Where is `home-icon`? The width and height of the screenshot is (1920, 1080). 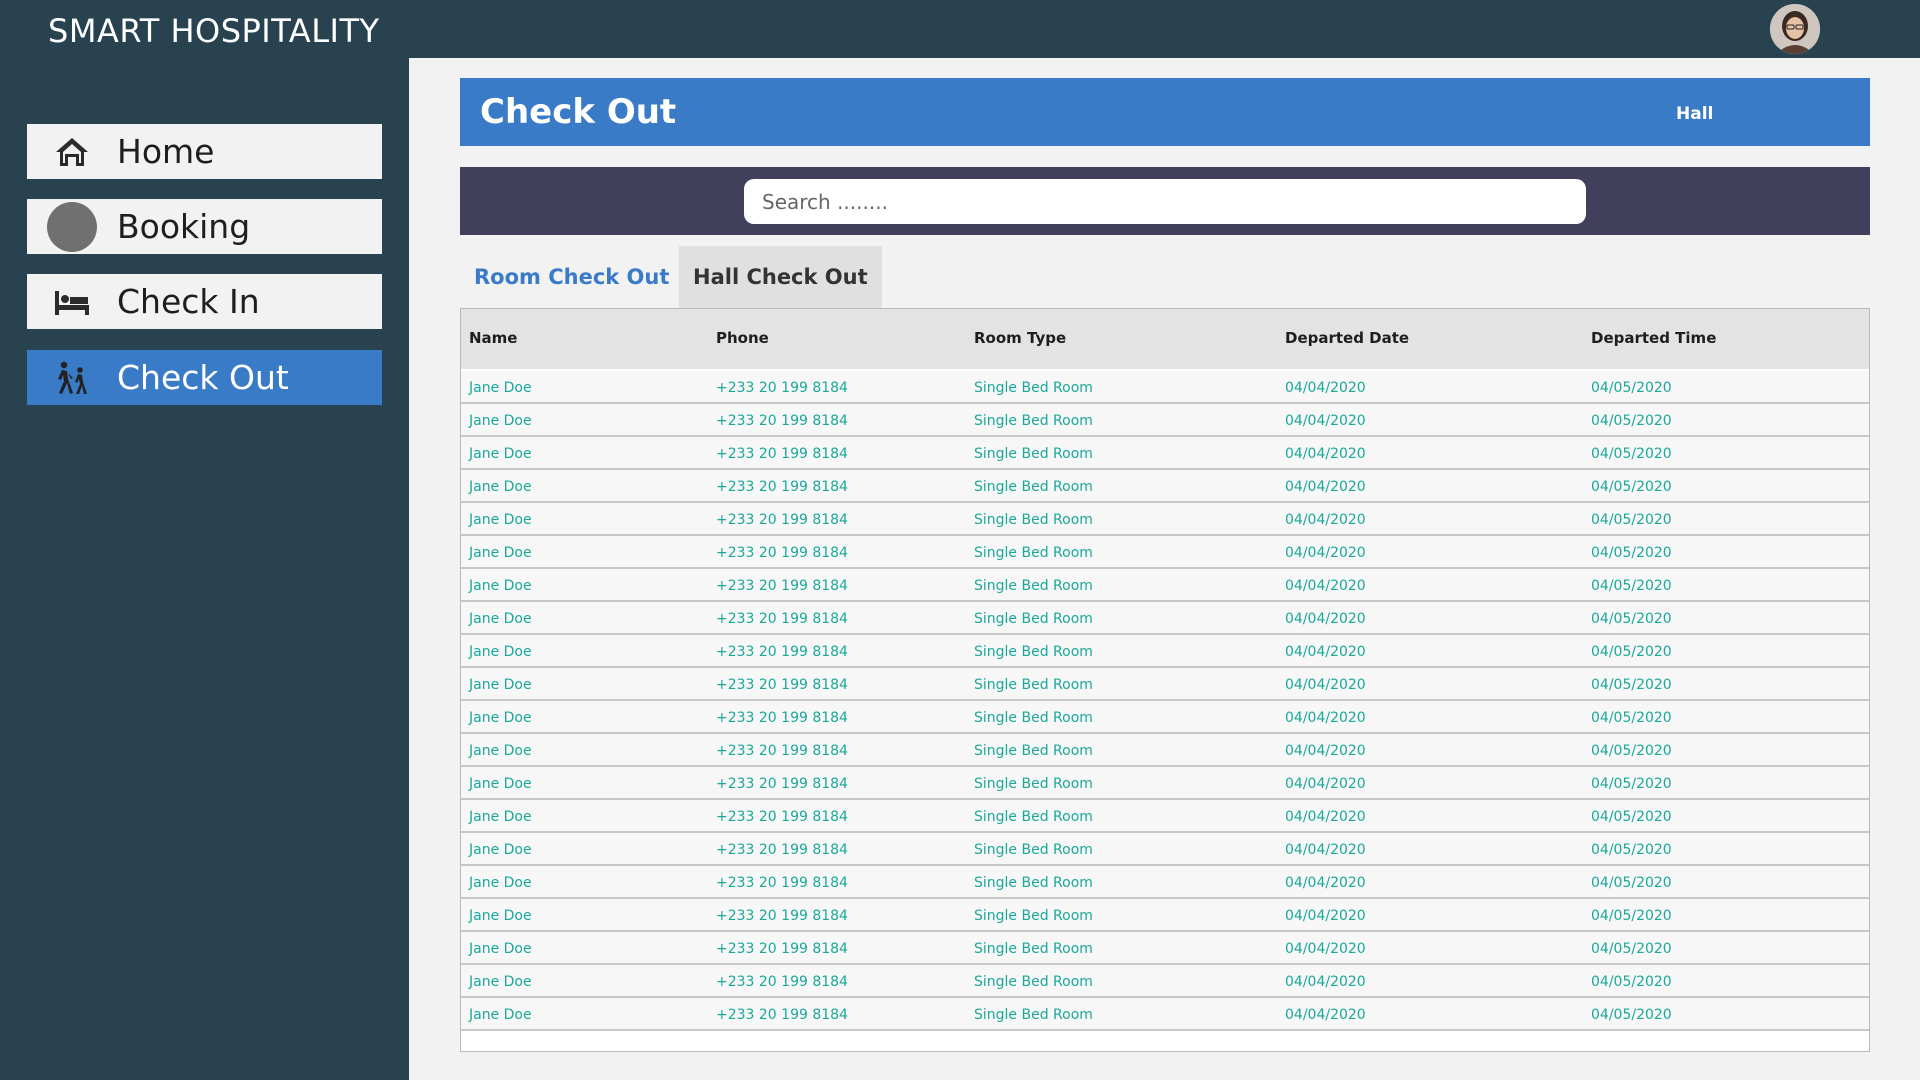
home-icon is located at coordinates (72, 152).